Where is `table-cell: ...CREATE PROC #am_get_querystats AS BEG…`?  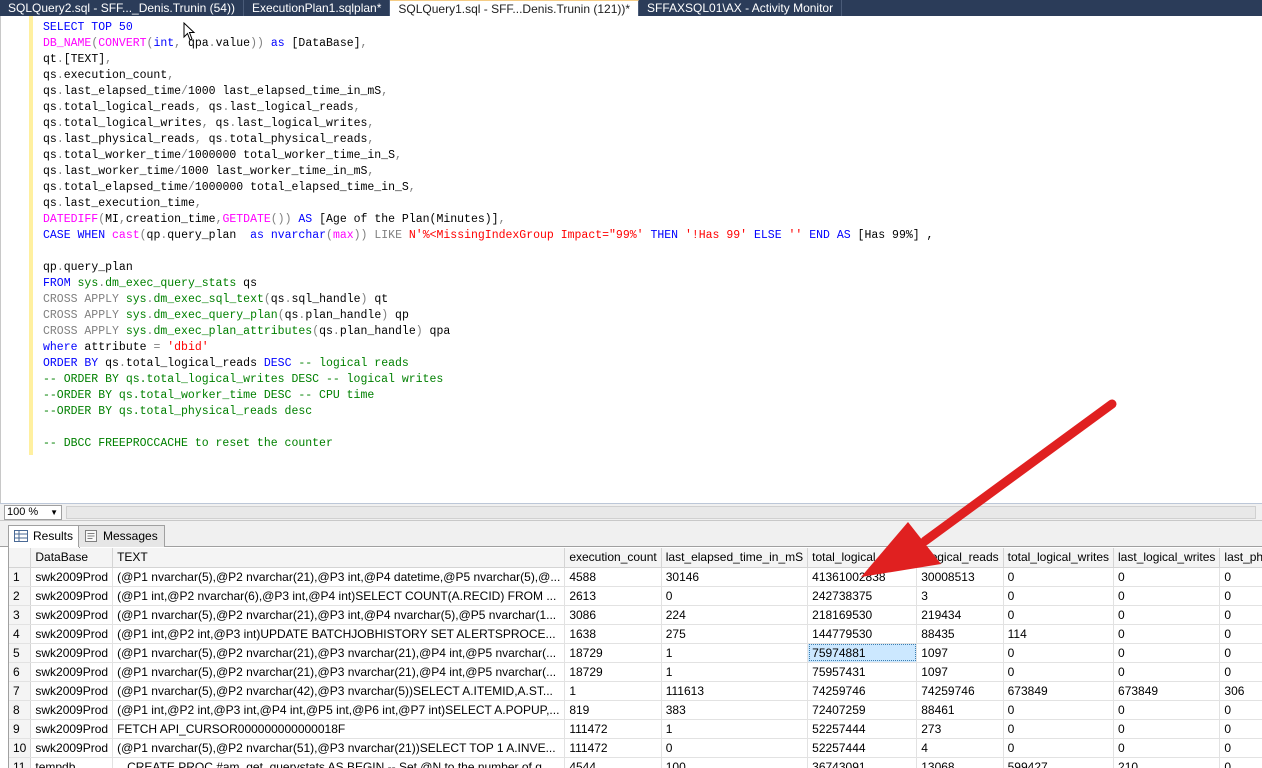
table-cell: ...CREATE PROC #am_get_querystats AS BEG… is located at coordinates (339, 762).